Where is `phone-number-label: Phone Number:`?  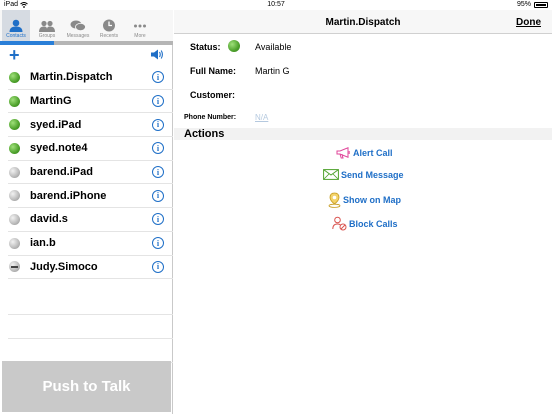 phone-number-label: Phone Number: is located at coordinates (210, 117).